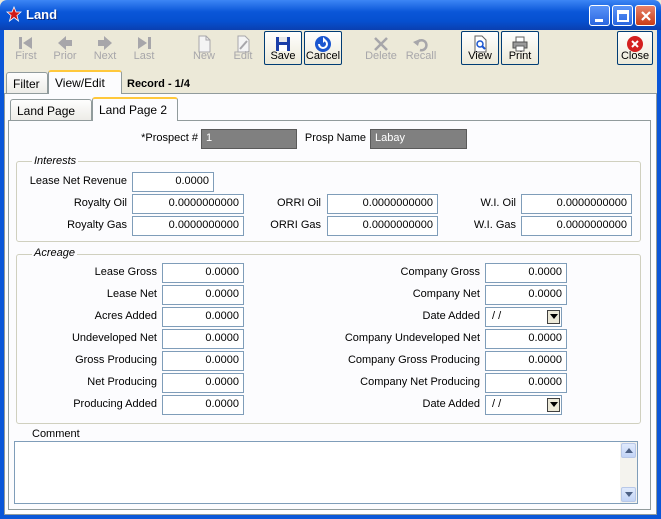 The image size is (661, 519). Describe the element at coordinates (323, 48) in the screenshot. I see `cancel-button: Cancel` at that location.